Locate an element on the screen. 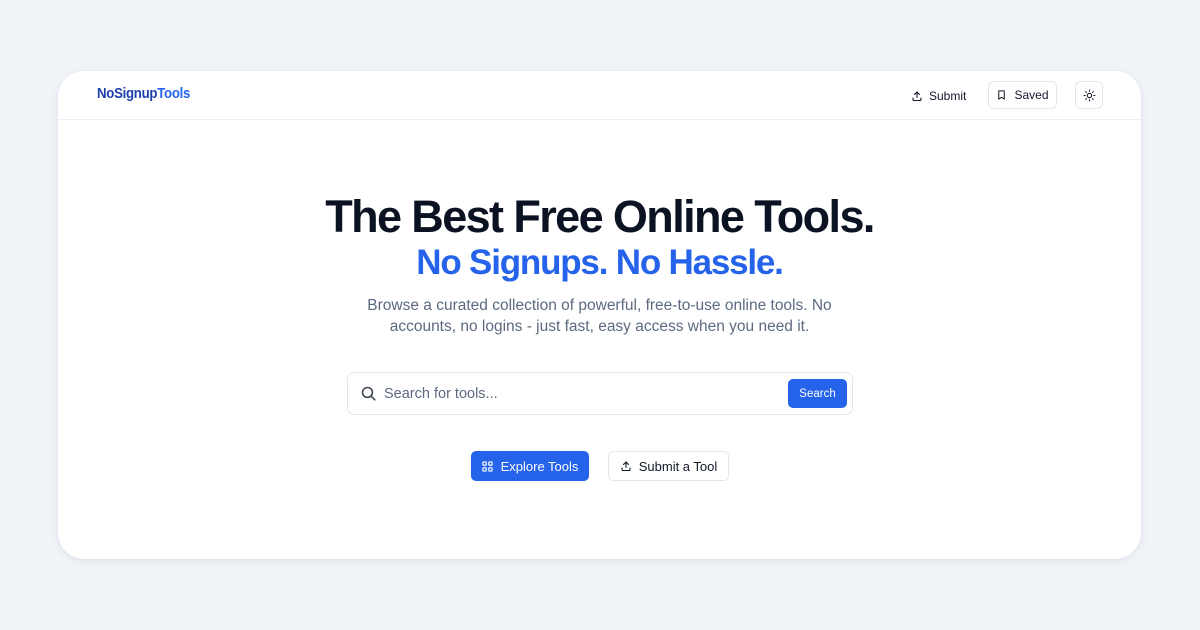  nav-submit-button: Submit is located at coordinates (938, 96).